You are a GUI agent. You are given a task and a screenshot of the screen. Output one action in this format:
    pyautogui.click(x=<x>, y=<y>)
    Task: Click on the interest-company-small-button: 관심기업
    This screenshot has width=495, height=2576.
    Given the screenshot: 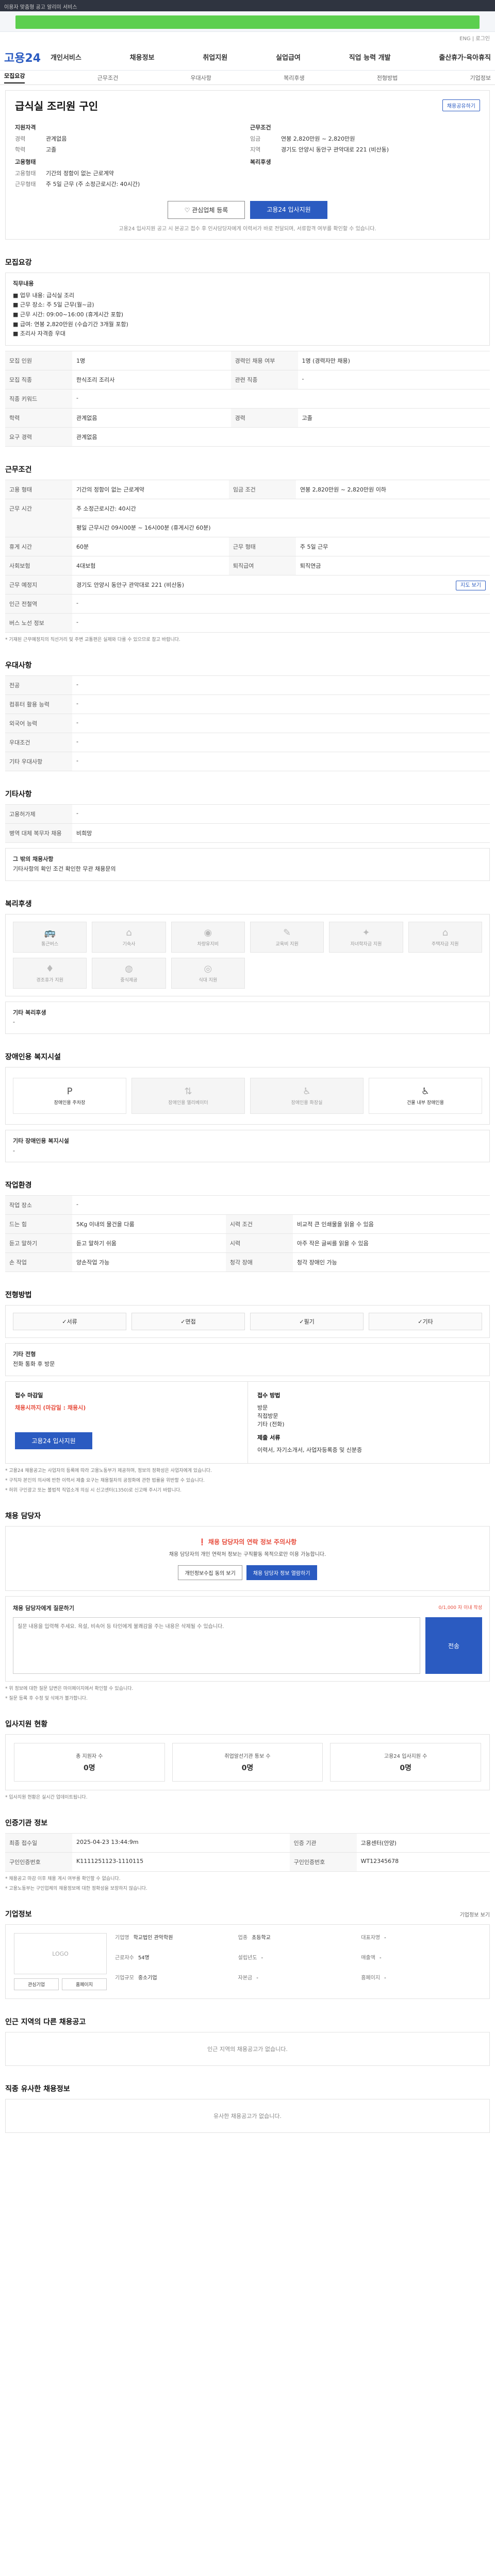 What is the action you would take?
    pyautogui.click(x=37, y=1984)
    